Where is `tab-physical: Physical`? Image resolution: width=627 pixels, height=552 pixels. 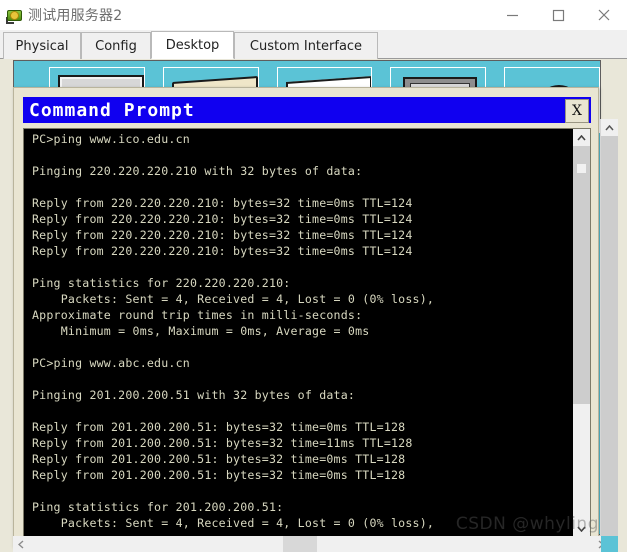 tab-physical: Physical is located at coordinates (42, 45).